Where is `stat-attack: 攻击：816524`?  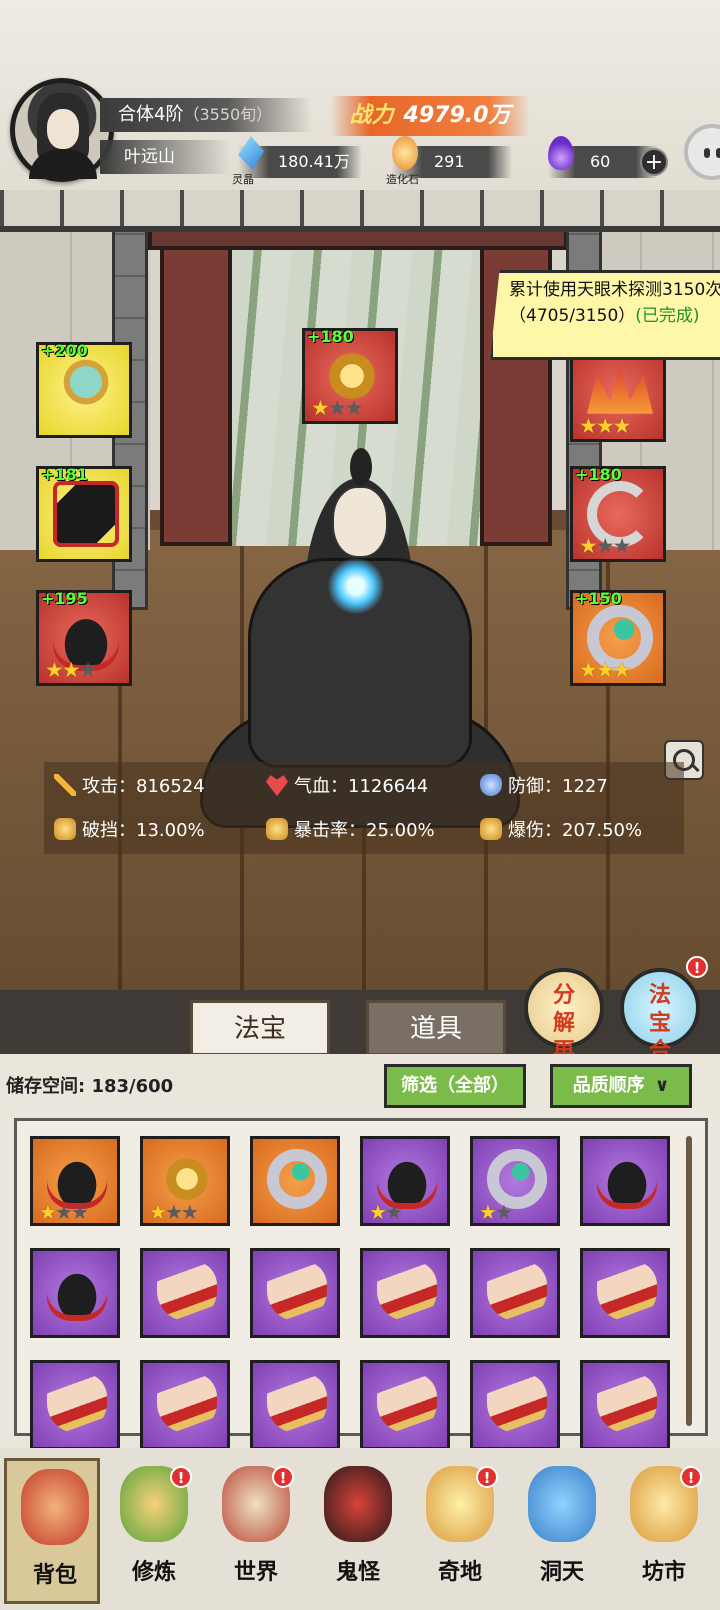
stat-attack: 攻击：816524 is located at coordinates (129, 787).